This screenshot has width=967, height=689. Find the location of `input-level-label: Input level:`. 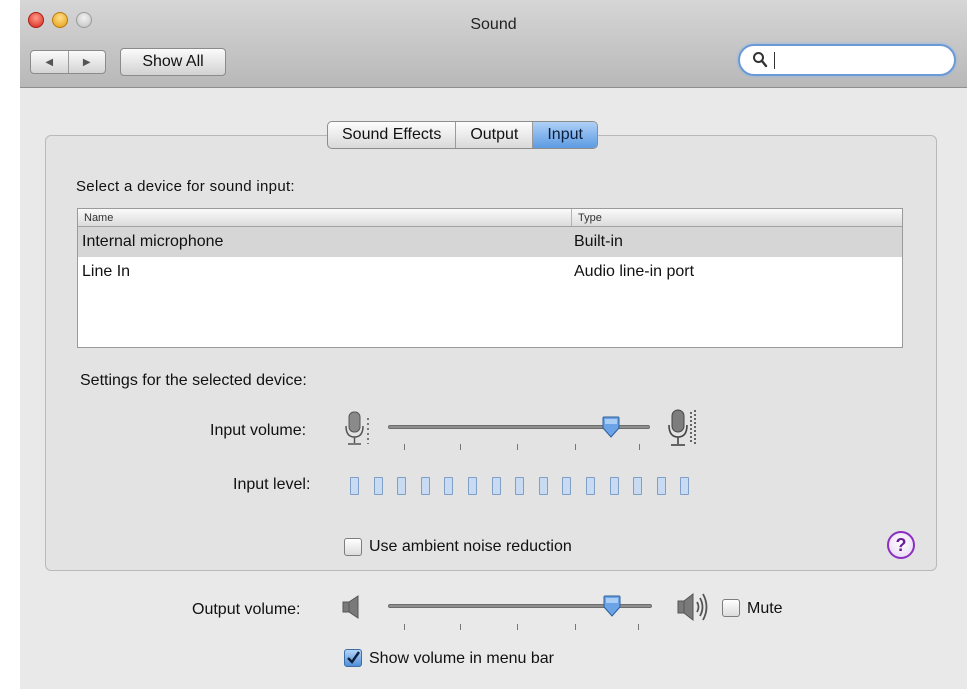

input-level-label: Input level: is located at coordinates (272, 484).